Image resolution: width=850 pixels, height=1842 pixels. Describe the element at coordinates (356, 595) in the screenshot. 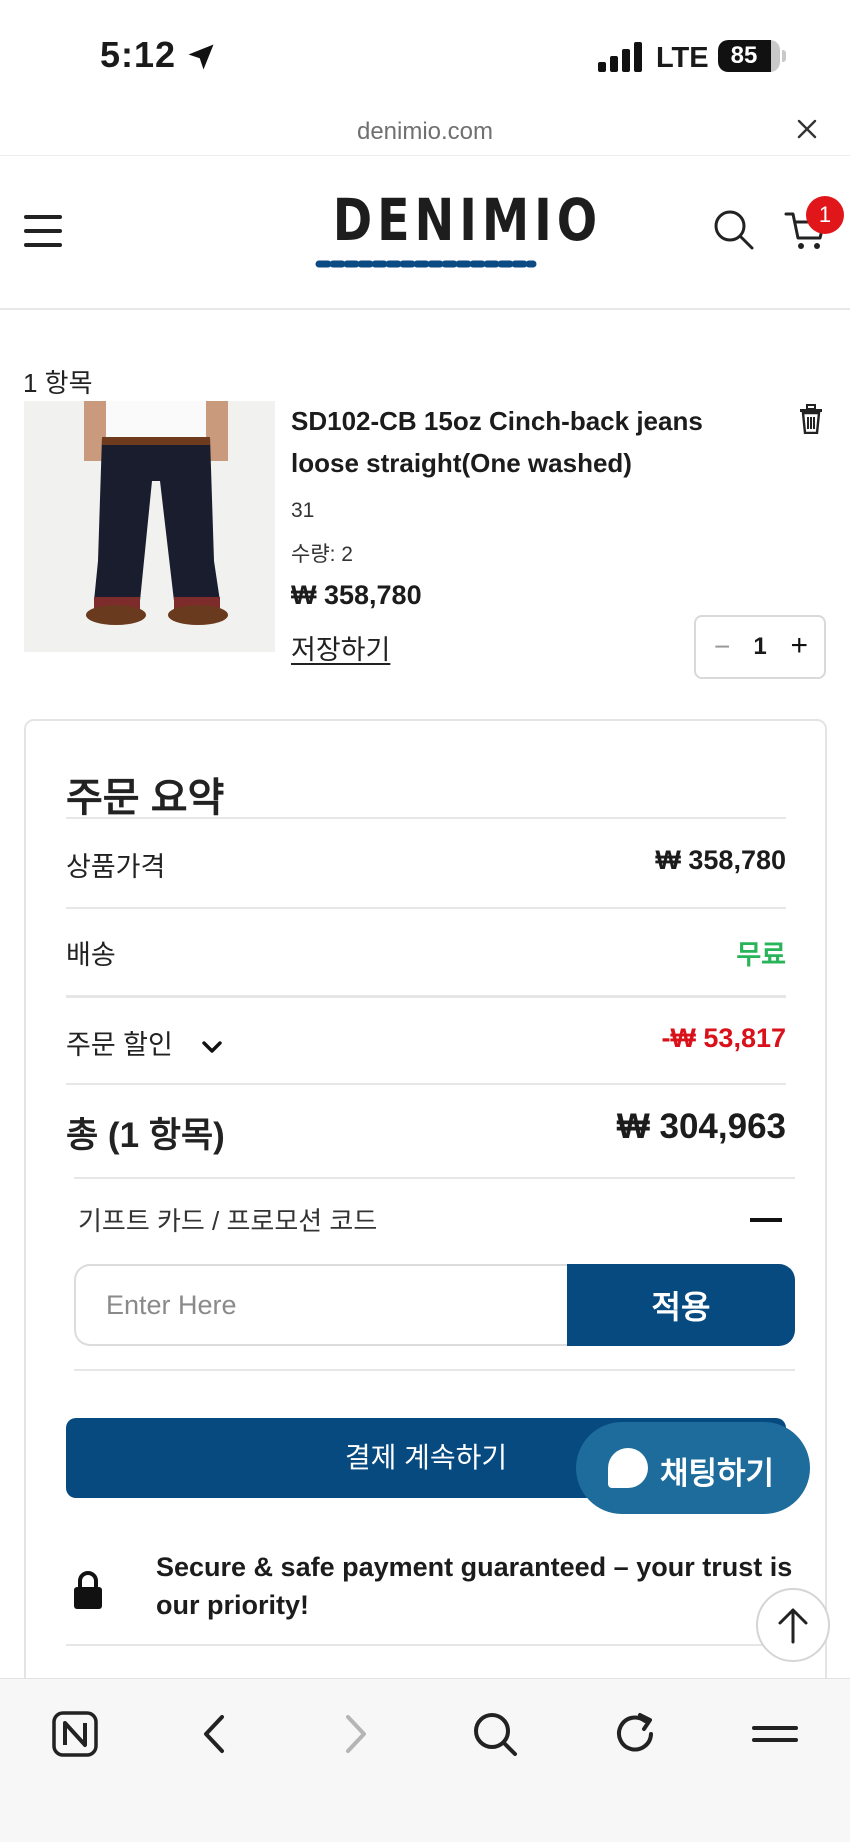

I see `product-price: ₩ 358,780` at that location.